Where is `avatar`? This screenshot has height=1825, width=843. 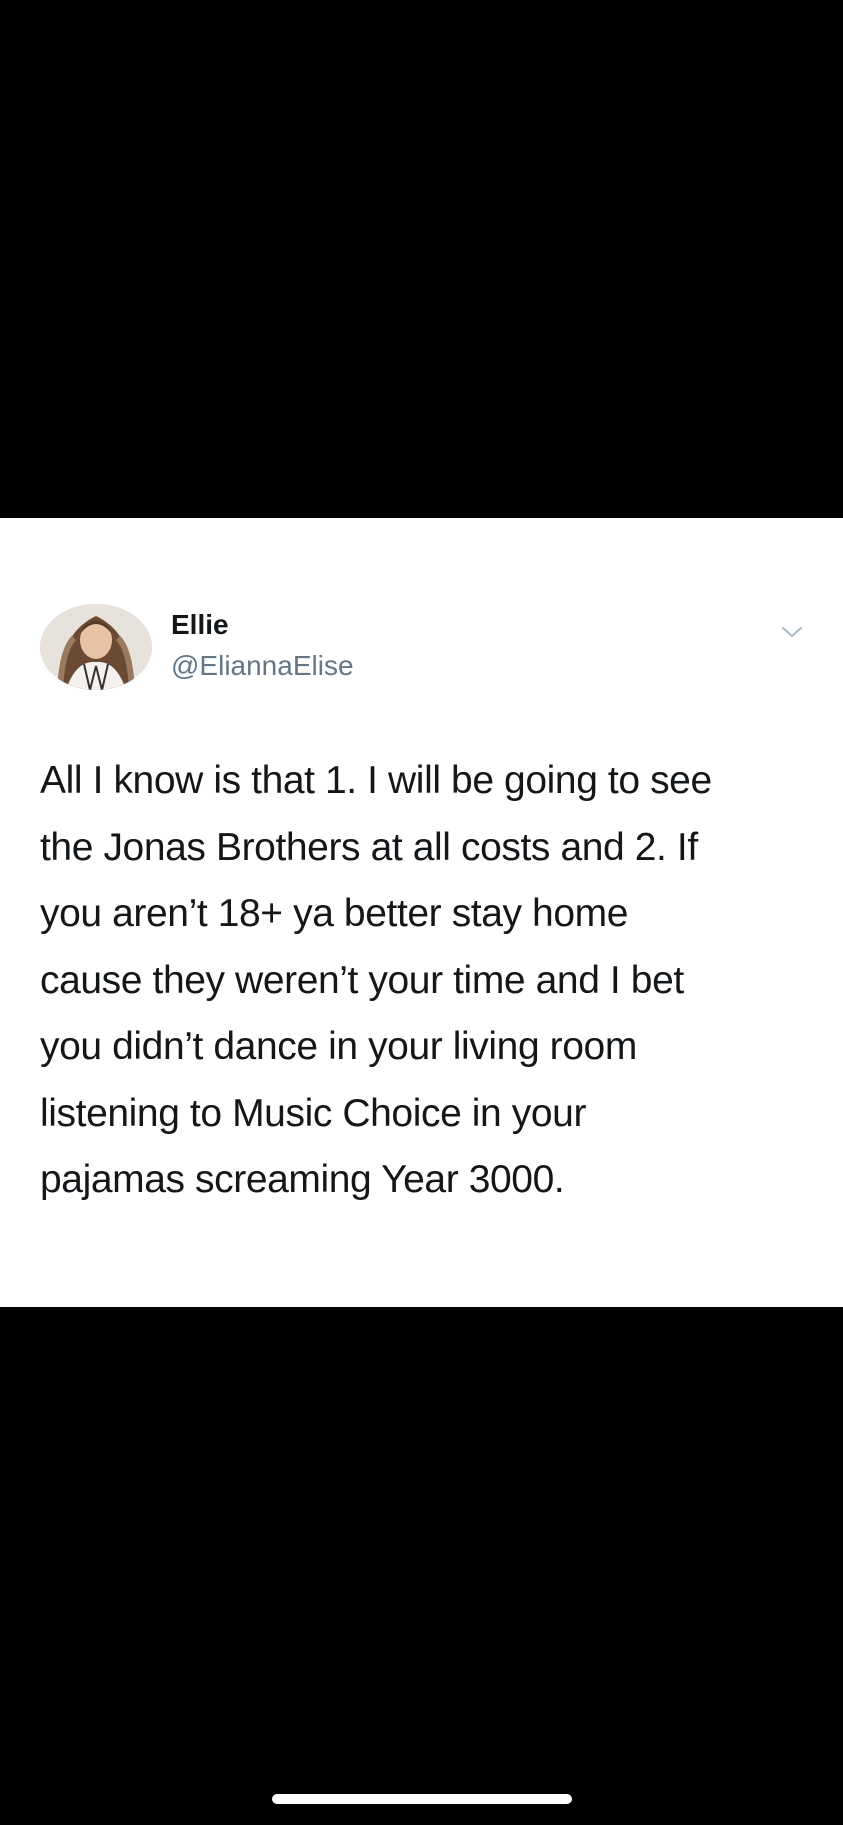 avatar is located at coordinates (96, 647).